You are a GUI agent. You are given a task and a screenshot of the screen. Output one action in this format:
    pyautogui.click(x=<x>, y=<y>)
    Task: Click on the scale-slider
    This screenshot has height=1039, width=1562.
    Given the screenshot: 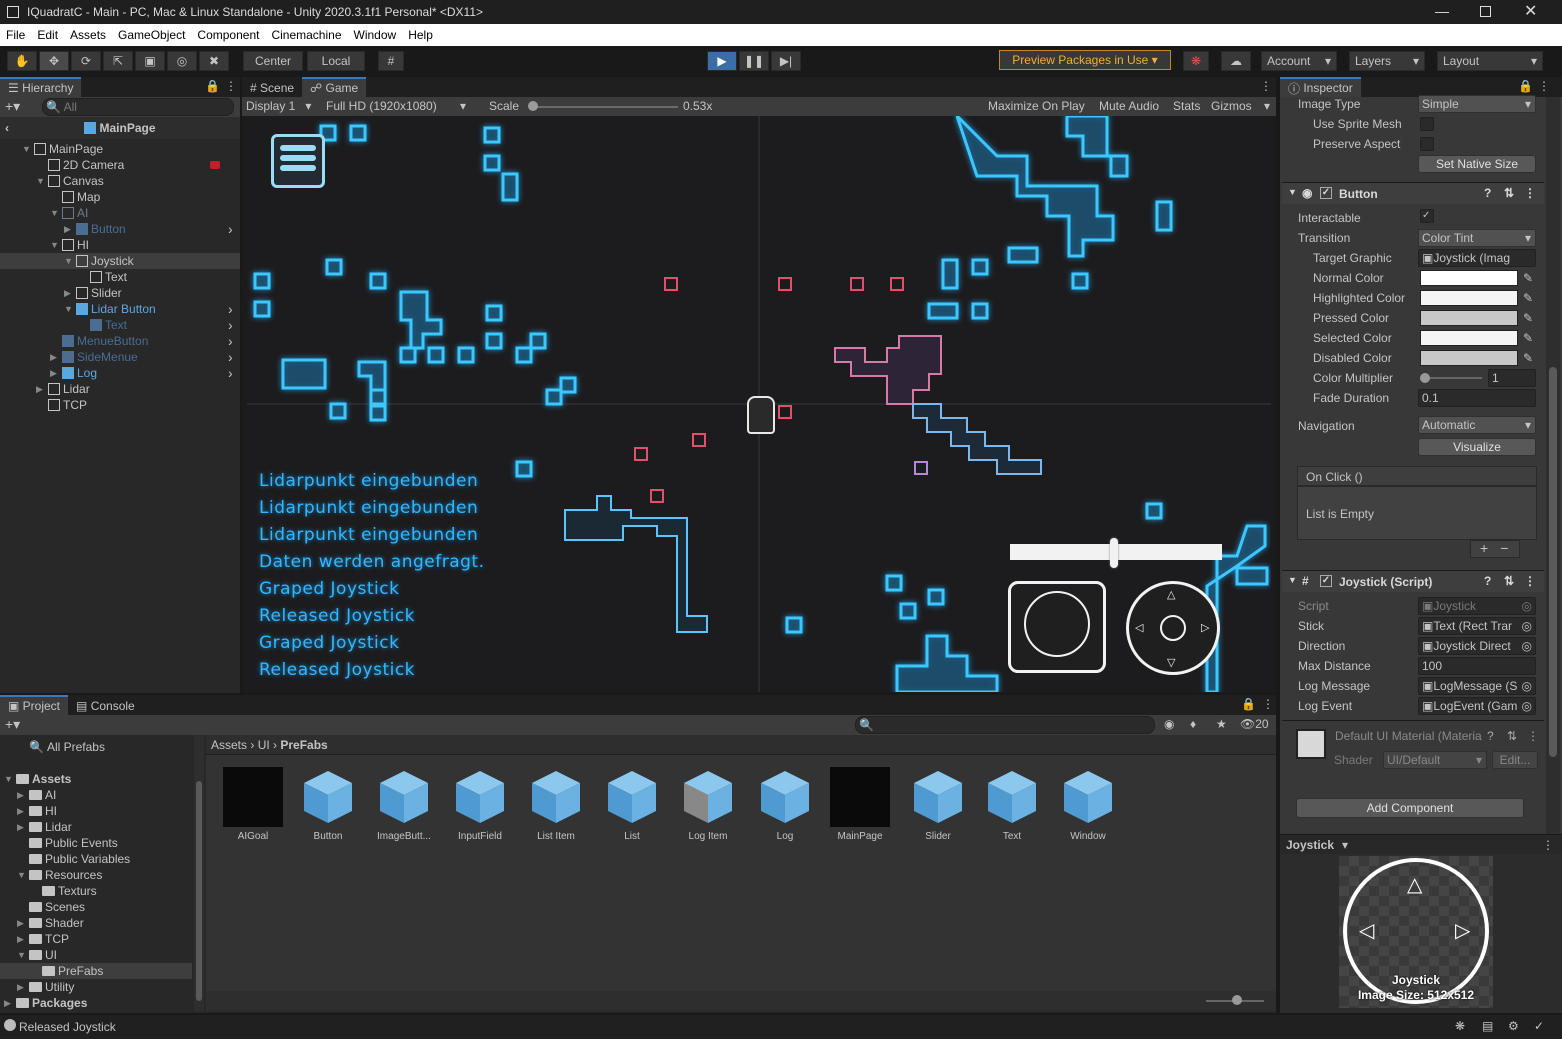 What is the action you would take?
    pyautogui.click(x=605, y=107)
    